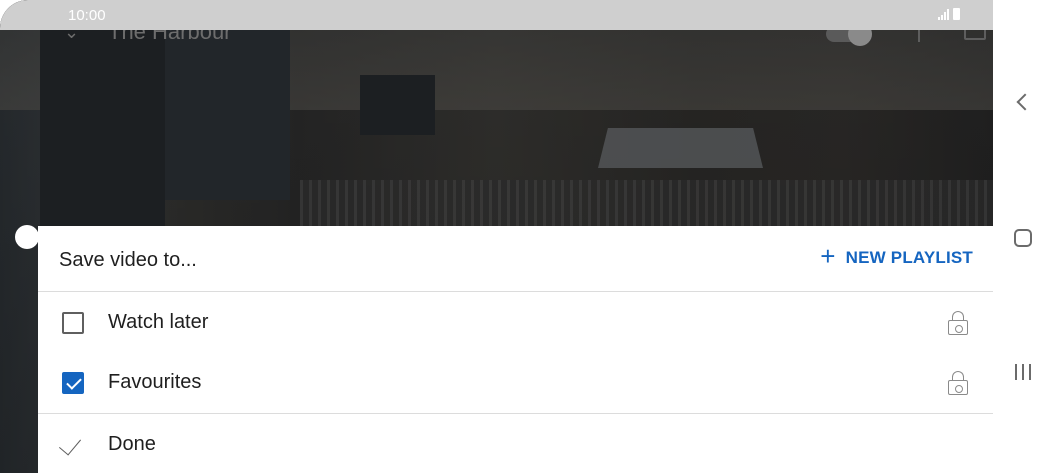 This screenshot has width=1052, height=473. What do you see at coordinates (909, 257) in the screenshot?
I see `new-playlist-label: NEW PLAYLIST` at bounding box center [909, 257].